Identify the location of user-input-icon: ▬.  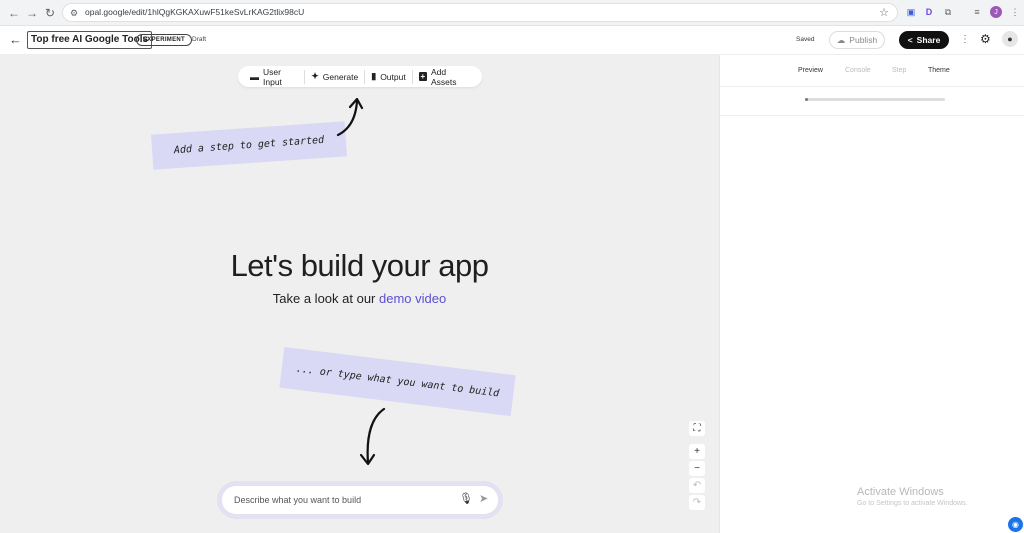
(254, 76).